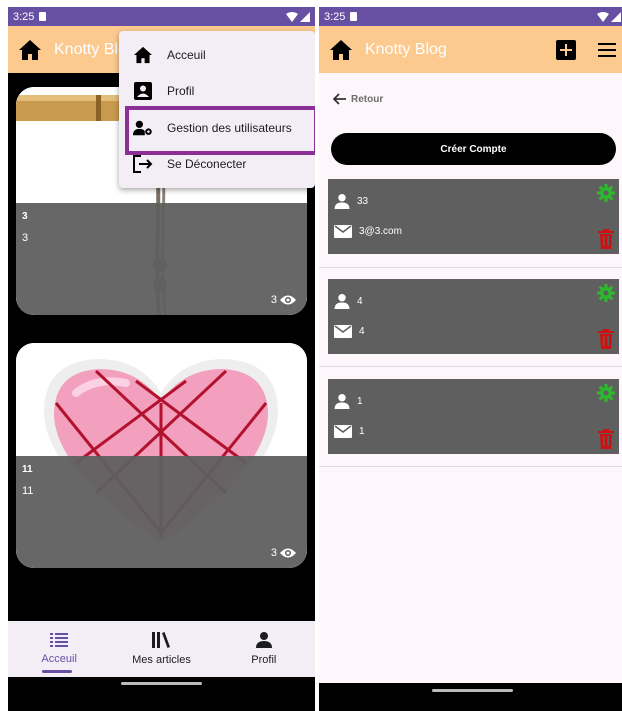 The image size is (622, 711). What do you see at coordinates (380, 231) in the screenshot?
I see `user-email: 3@3.com` at bounding box center [380, 231].